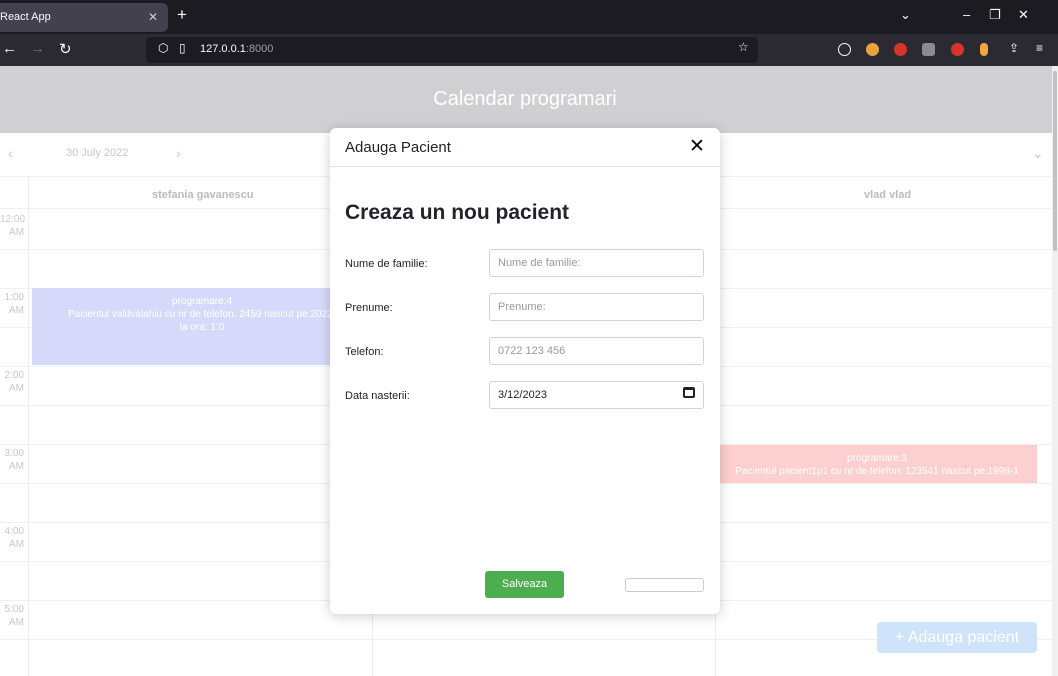 The image size is (1058, 676). I want to click on browser-tab: React App ✕, so click(84, 17).